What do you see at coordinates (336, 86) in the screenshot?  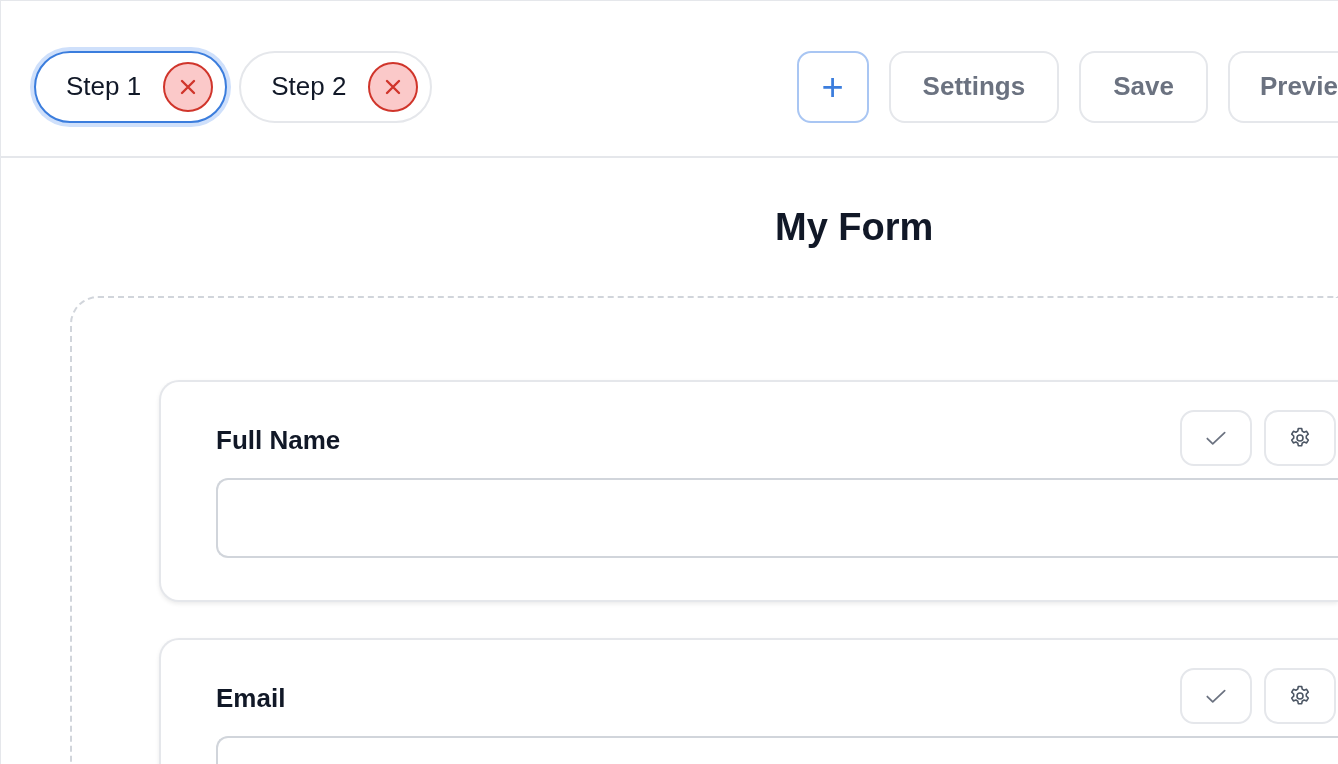 I see `step-tab: Step 2` at bounding box center [336, 86].